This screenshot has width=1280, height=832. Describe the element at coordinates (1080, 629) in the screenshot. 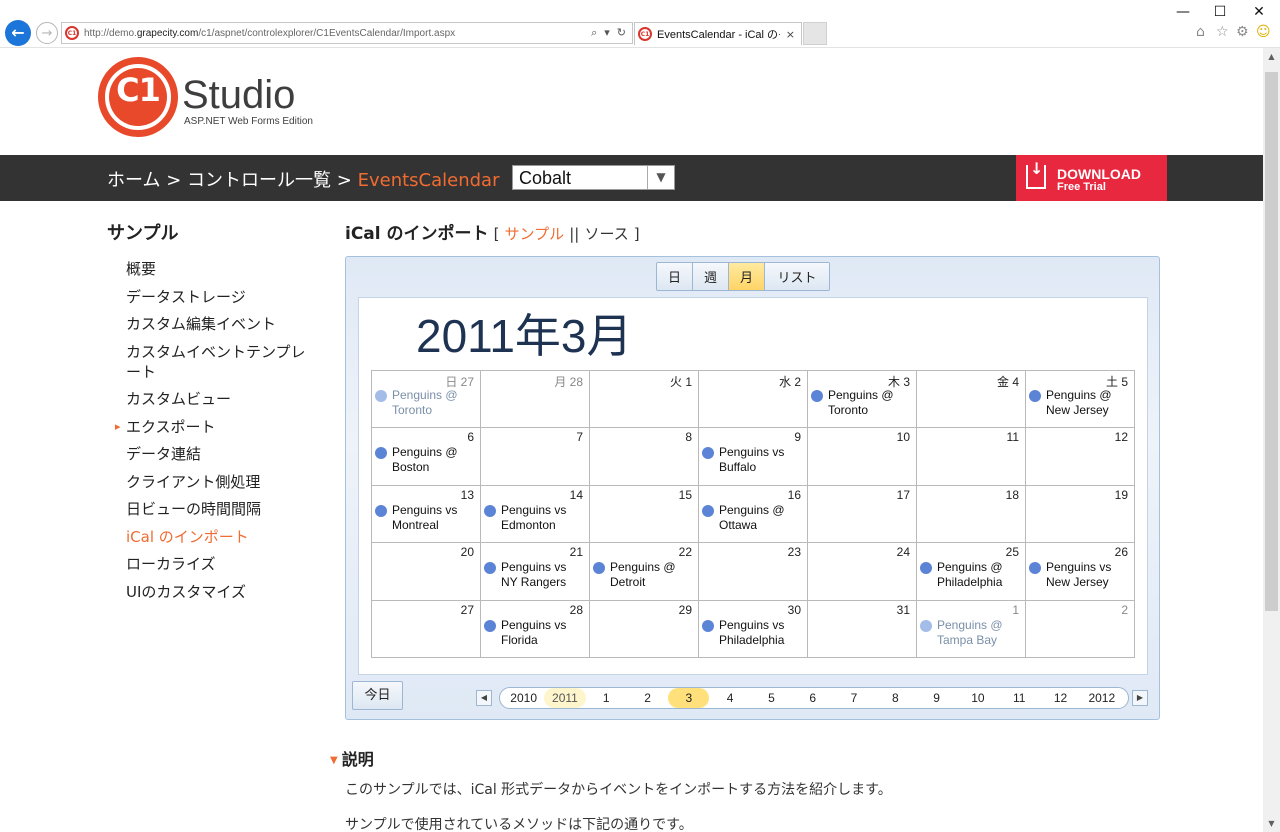

I see `calendar-day-cell: 2` at that location.